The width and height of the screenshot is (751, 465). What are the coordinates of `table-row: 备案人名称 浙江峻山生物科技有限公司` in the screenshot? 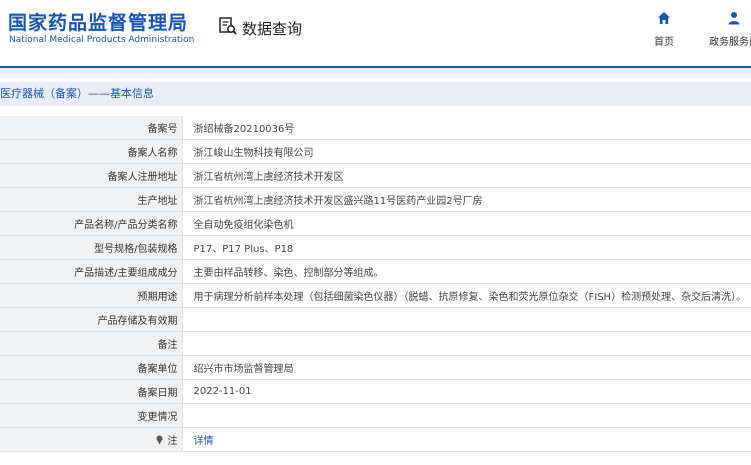 It's located at (375, 151).